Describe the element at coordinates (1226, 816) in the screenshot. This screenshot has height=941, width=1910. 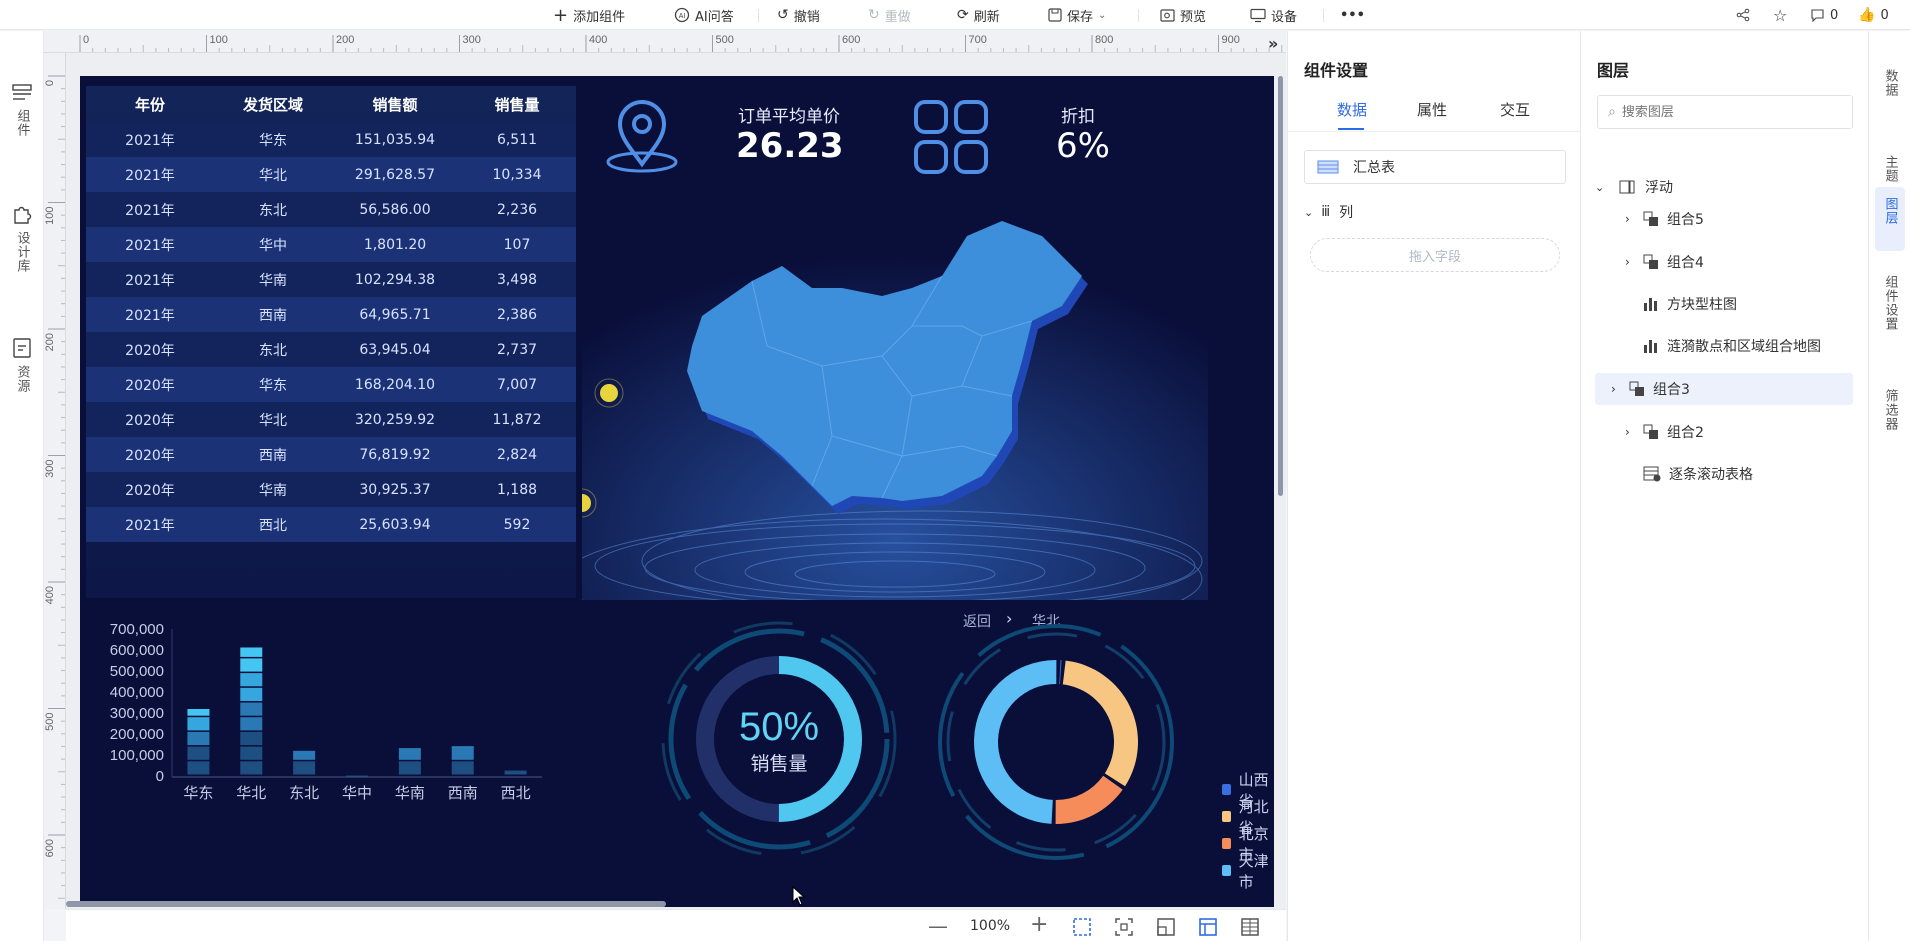
I see `legend-swatch` at that location.